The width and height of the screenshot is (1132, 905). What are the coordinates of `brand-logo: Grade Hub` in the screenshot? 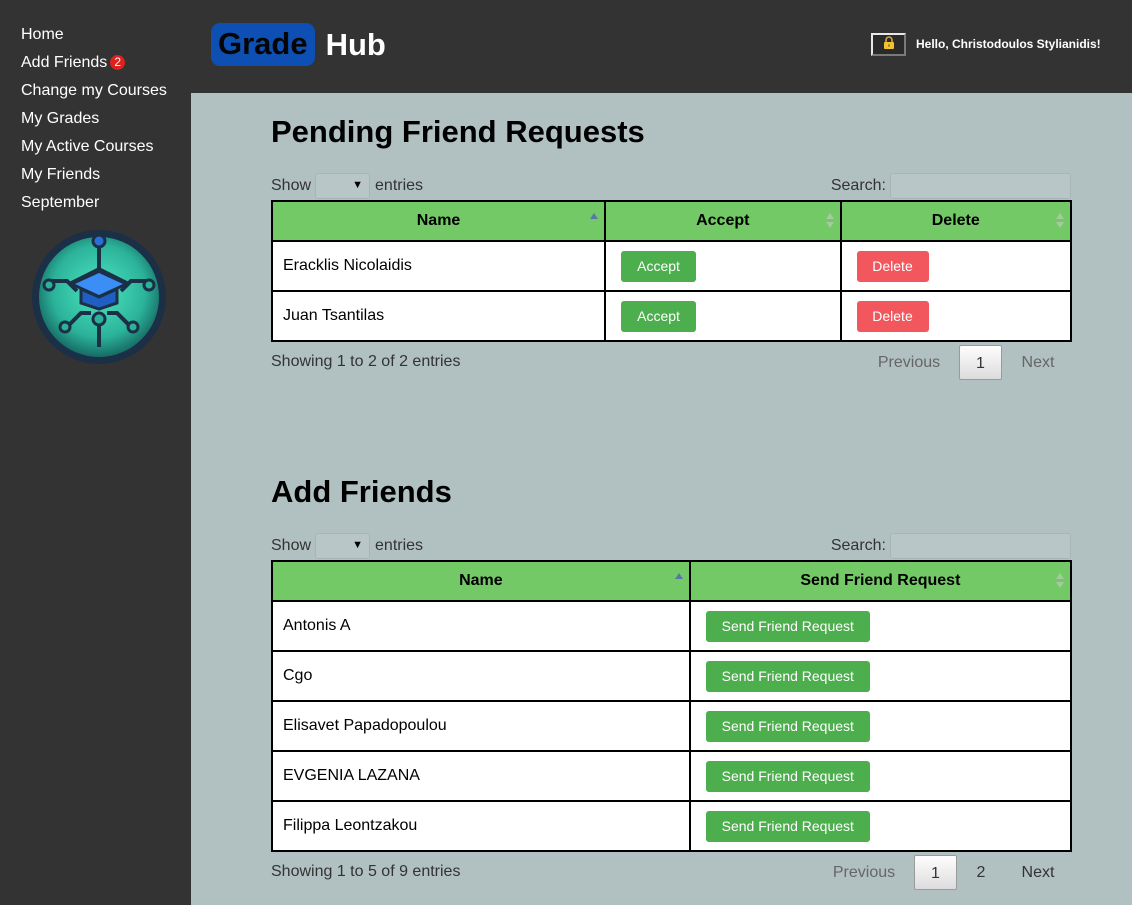 It's located at (298, 44).